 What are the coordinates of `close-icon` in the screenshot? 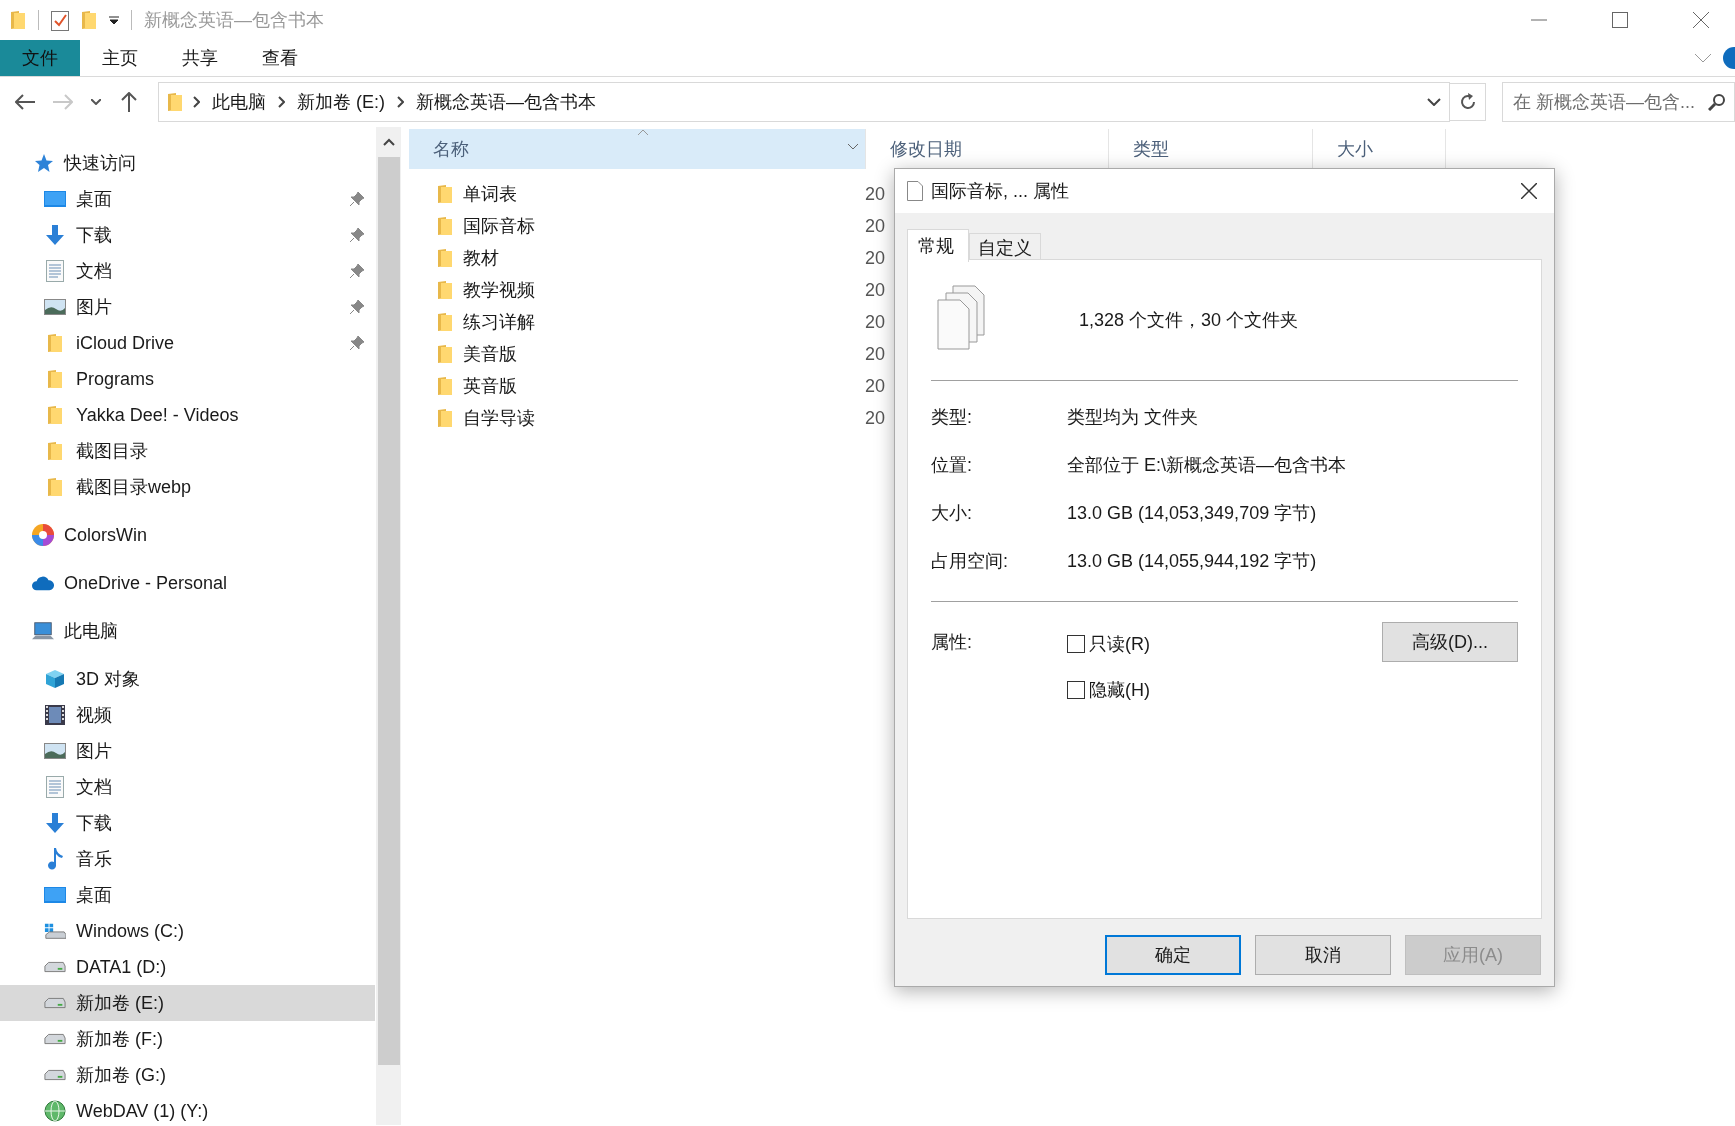 It's located at (1700, 20).